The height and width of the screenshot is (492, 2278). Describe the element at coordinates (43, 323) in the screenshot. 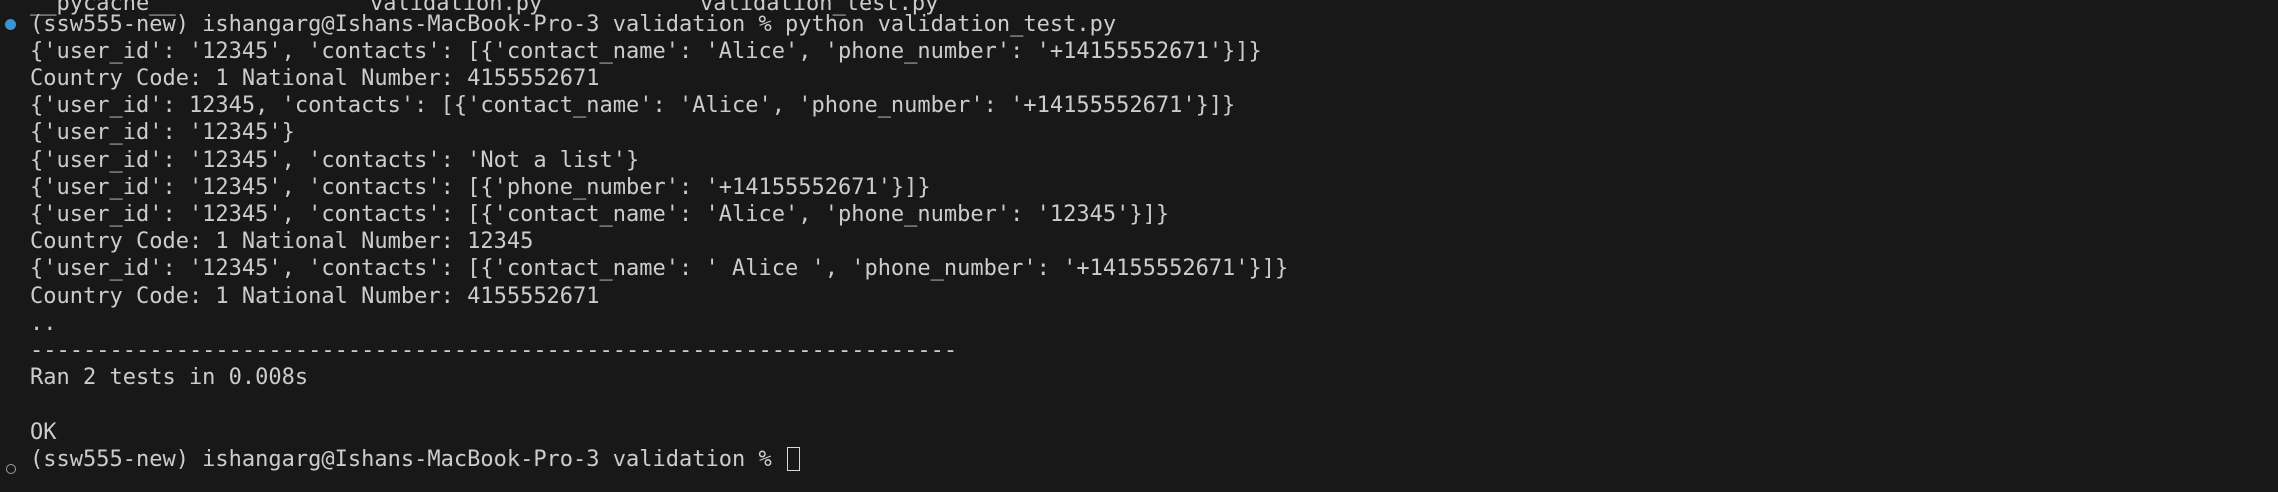

I see `test-progress-dots: ..` at that location.